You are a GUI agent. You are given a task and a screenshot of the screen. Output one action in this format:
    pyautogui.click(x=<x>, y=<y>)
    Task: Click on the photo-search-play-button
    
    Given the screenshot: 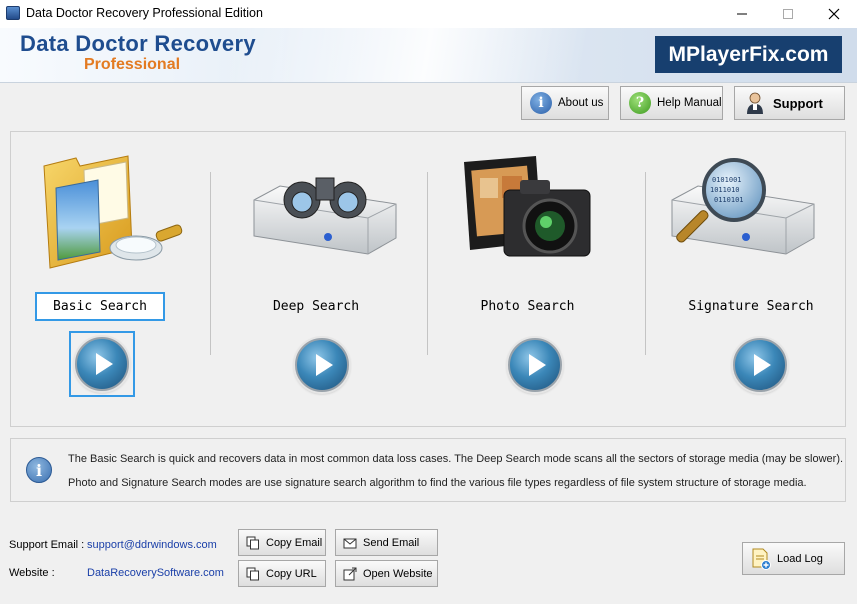 What is the action you would take?
    pyautogui.click(x=535, y=365)
    